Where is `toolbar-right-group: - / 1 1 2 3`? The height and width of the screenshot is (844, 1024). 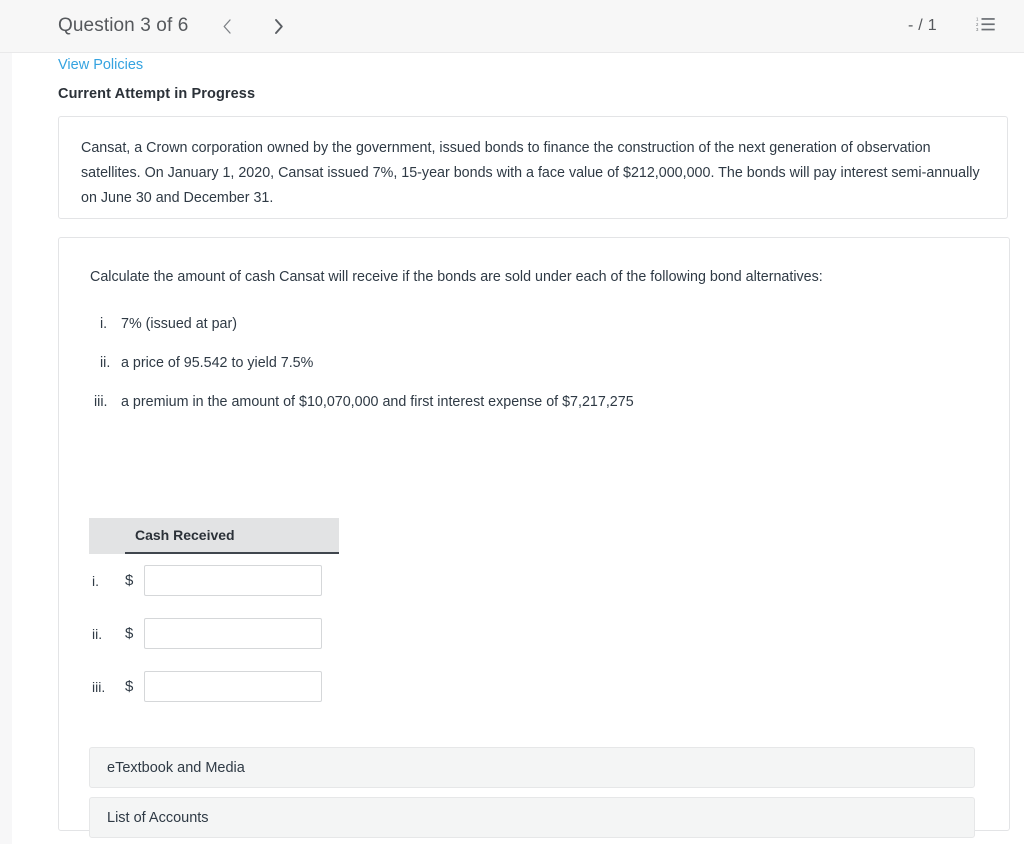 toolbar-right-group: - / 1 1 2 3 is located at coordinates (955, 26).